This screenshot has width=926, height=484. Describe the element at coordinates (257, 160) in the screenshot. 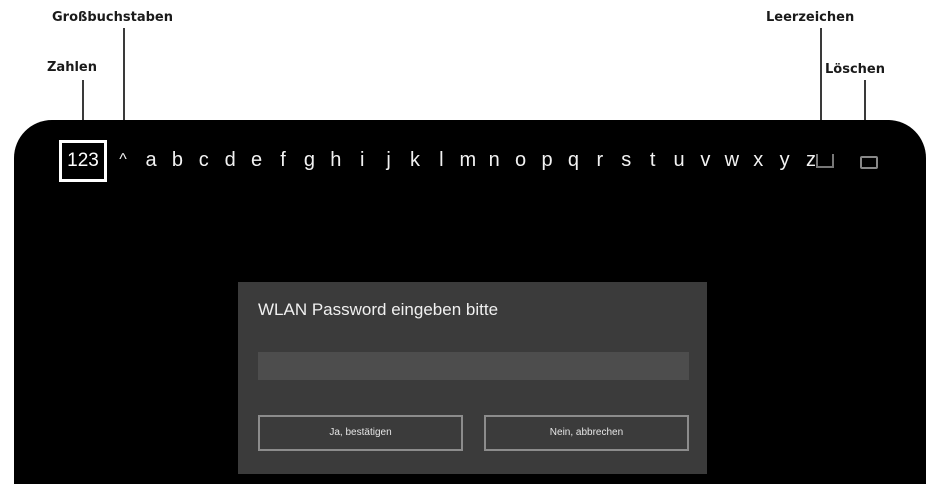

I see `key-e: e` at that location.